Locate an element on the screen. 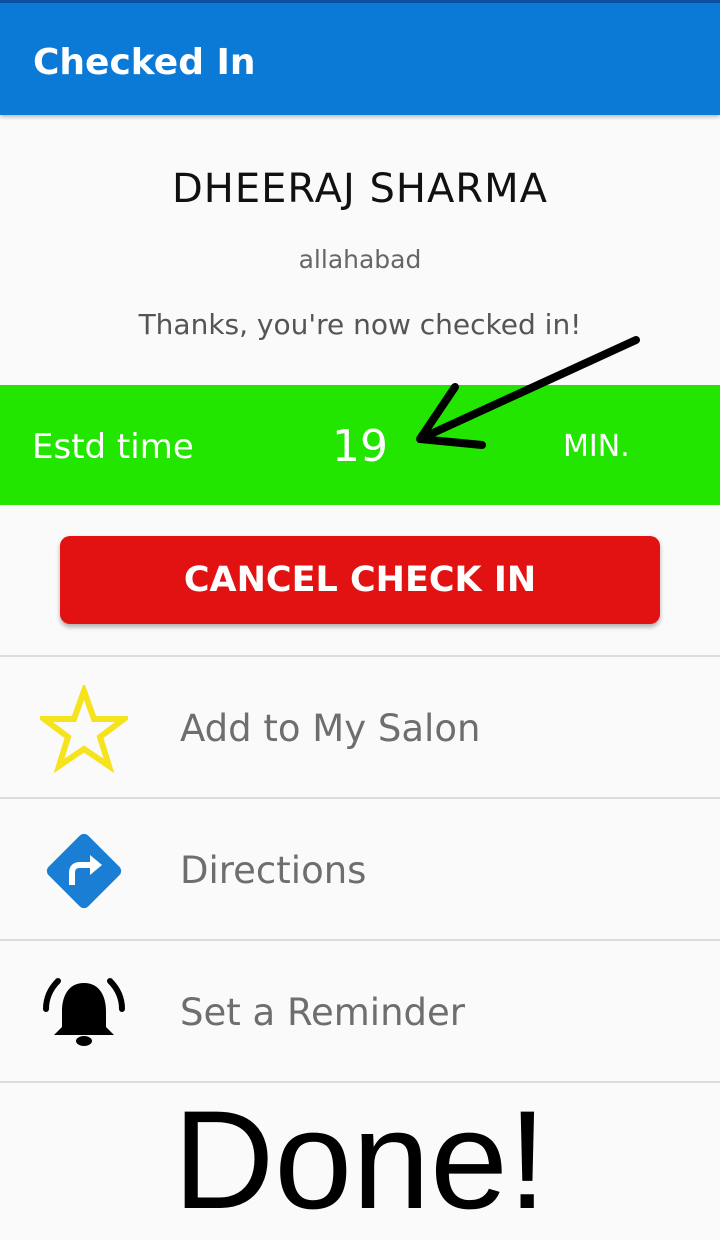 Image resolution: width=720 pixels, height=1240 pixels. bell-ringing-icon is located at coordinates (84, 1012).